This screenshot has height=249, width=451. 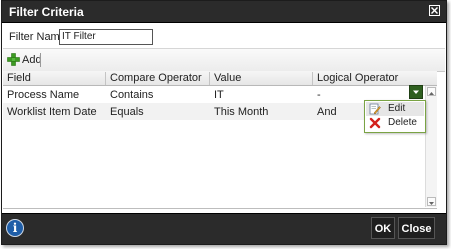 What do you see at coordinates (375, 123) in the screenshot?
I see `delete-icon` at bounding box center [375, 123].